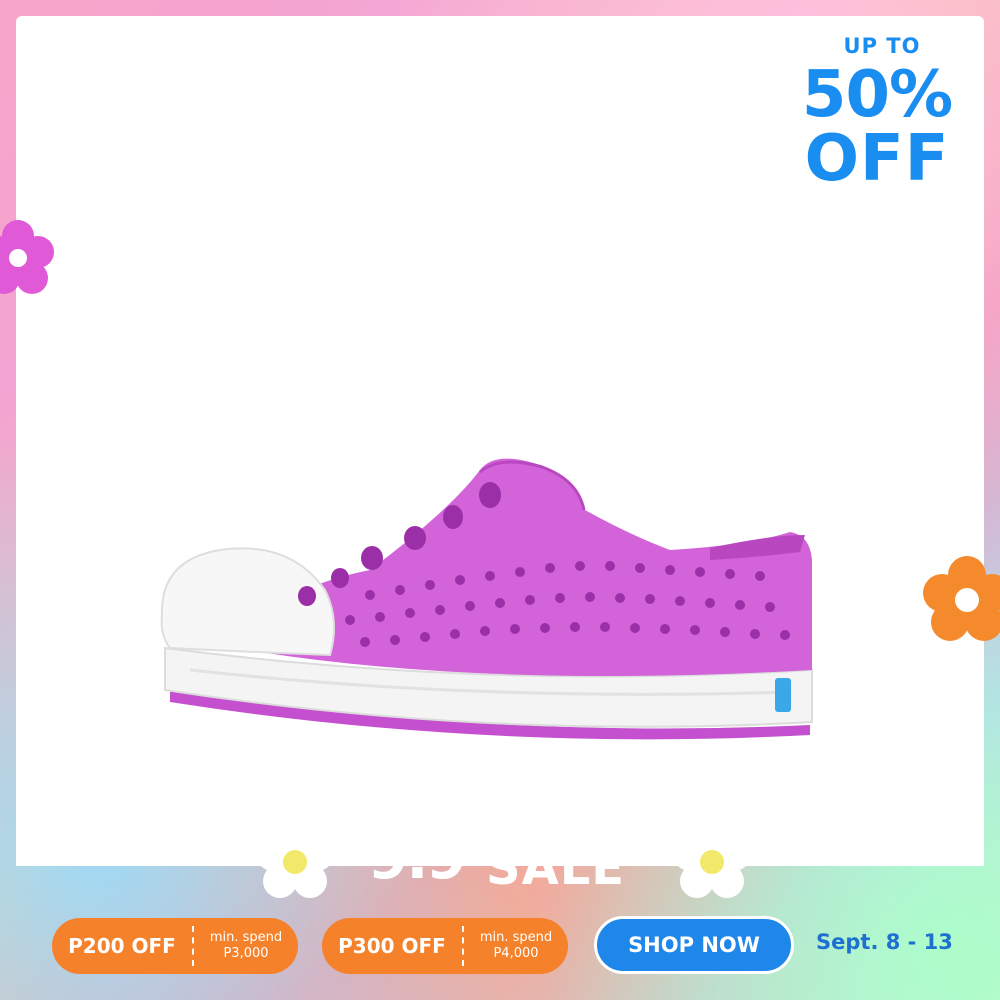 The width and height of the screenshot is (1000, 1000). I want to click on voucher-min-spend: min. spend P3,000, so click(246, 946).